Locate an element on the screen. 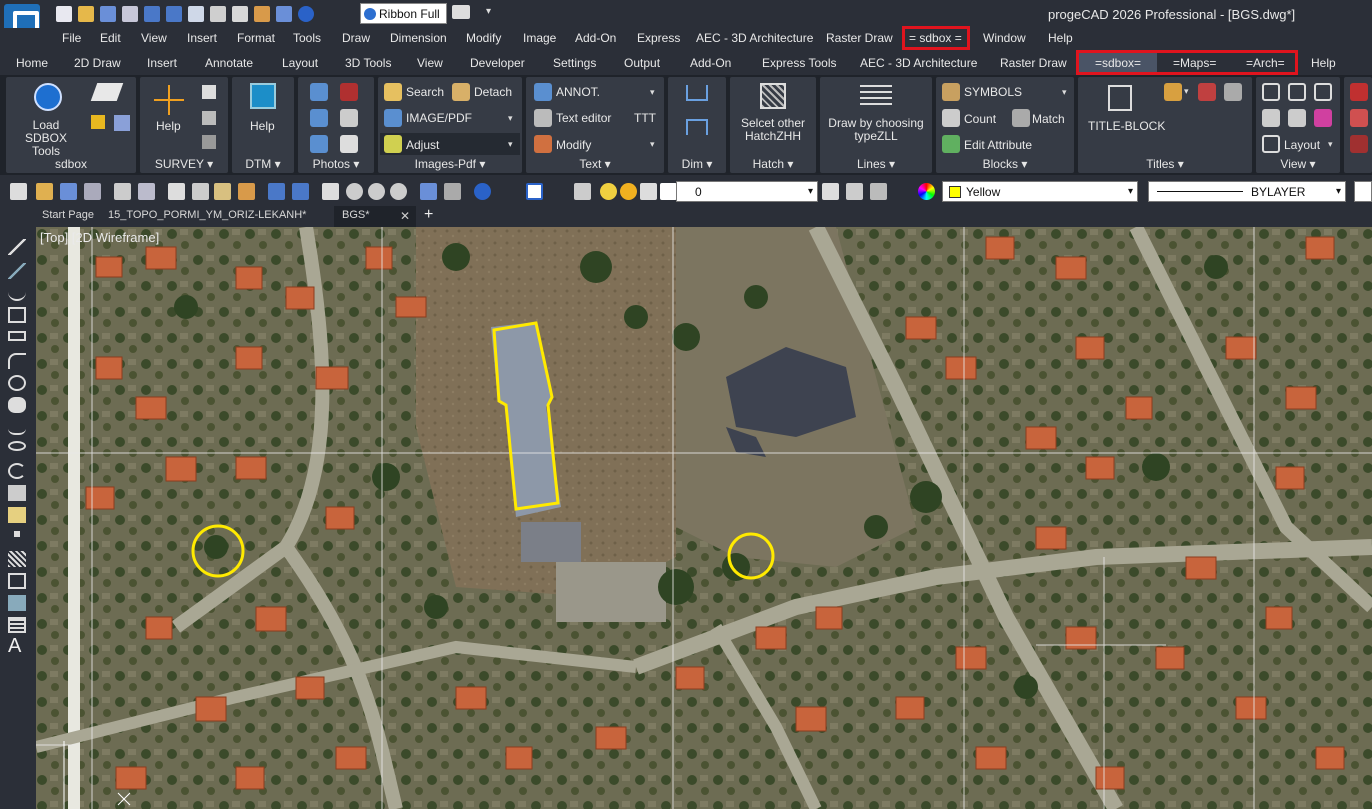 The height and width of the screenshot is (809, 1372). match-button: Match is located at coordinates (1048, 119).